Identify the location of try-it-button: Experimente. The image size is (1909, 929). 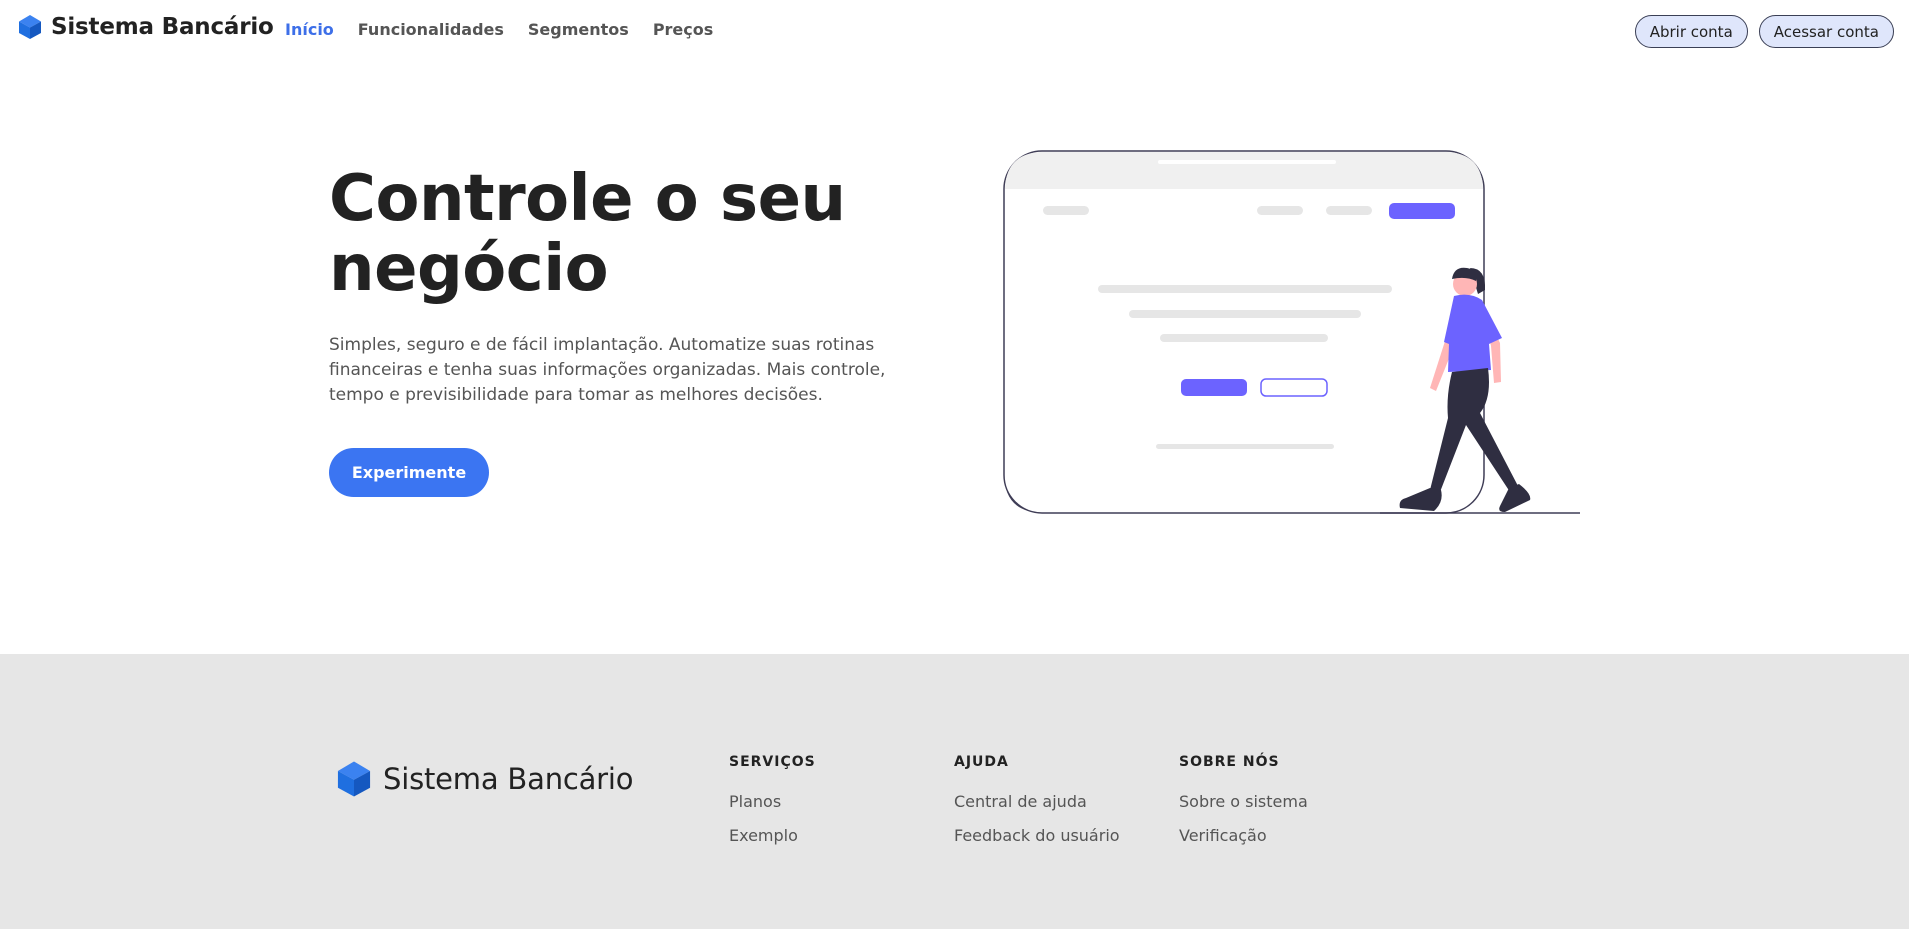
(409, 472).